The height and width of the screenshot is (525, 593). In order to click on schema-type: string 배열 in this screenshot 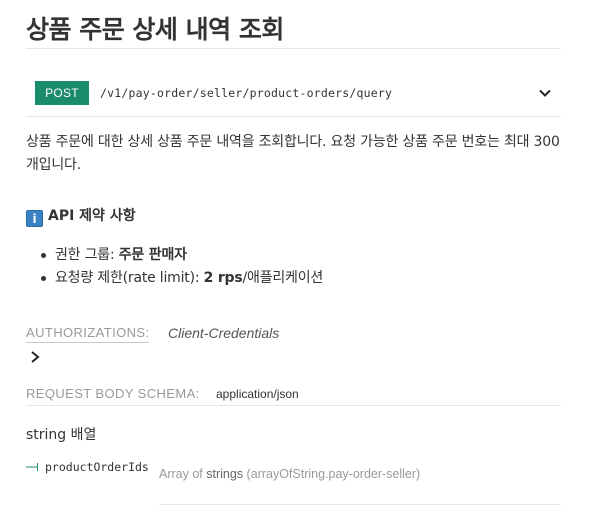, I will do `click(61, 435)`.